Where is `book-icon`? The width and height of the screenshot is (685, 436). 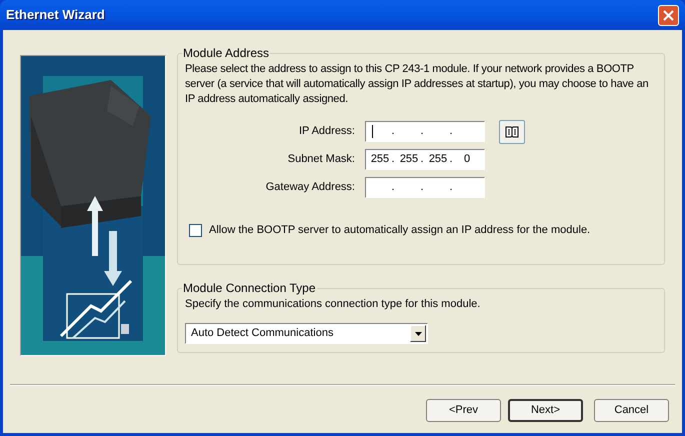 book-icon is located at coordinates (512, 132).